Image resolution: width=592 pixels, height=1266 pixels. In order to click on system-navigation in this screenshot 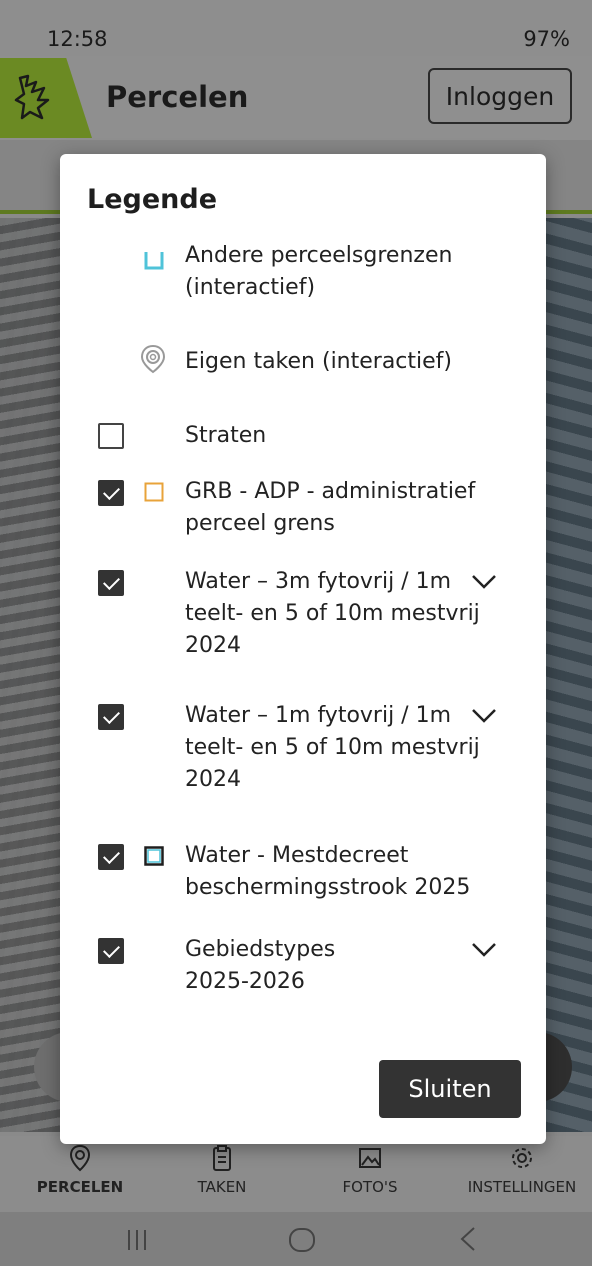, I will do `click(296, 1239)`.